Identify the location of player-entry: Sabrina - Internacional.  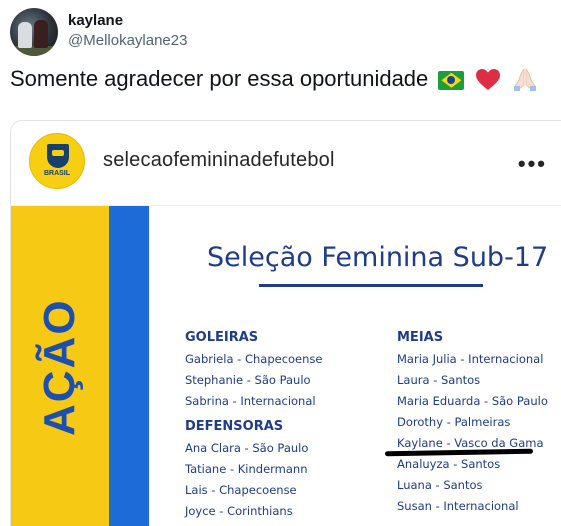
(250, 401).